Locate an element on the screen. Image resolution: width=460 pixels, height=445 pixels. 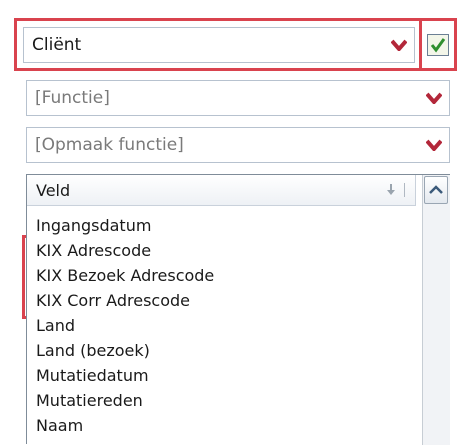
list-item: Land (bezoek) is located at coordinates (125, 350).